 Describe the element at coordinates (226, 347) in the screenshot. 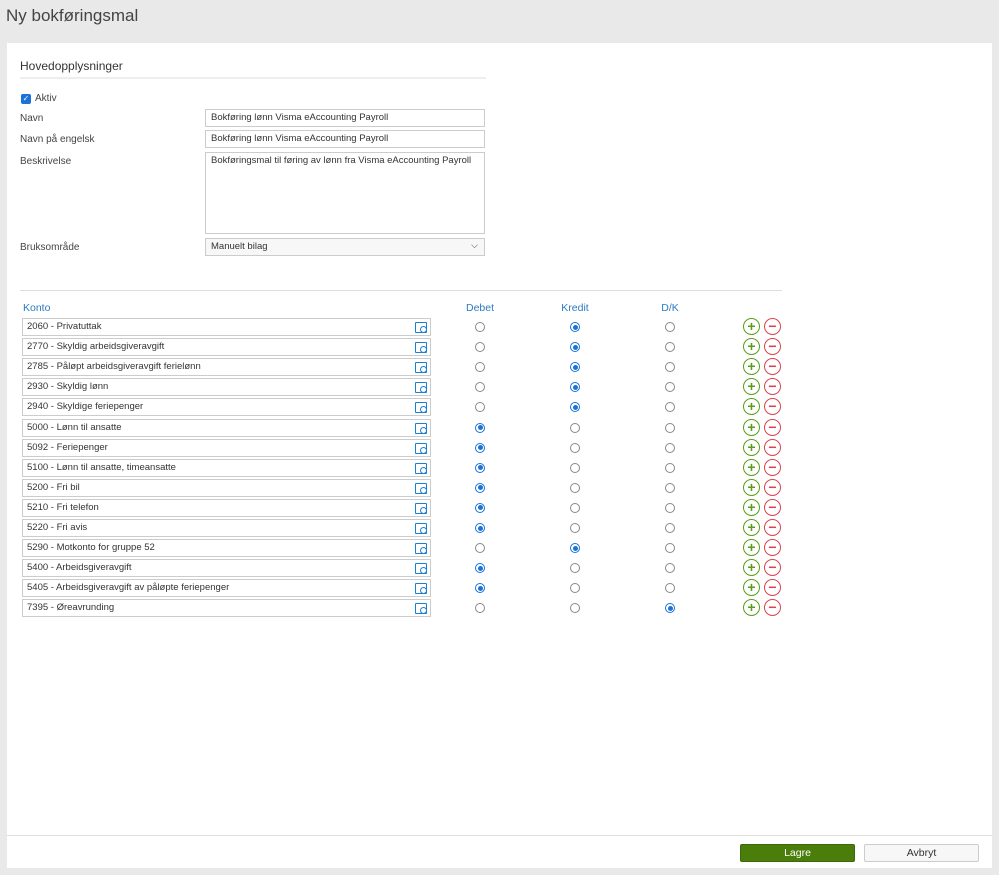

I see `konto-input: 2770 - Skyldig arbeidsgiveravgift` at that location.